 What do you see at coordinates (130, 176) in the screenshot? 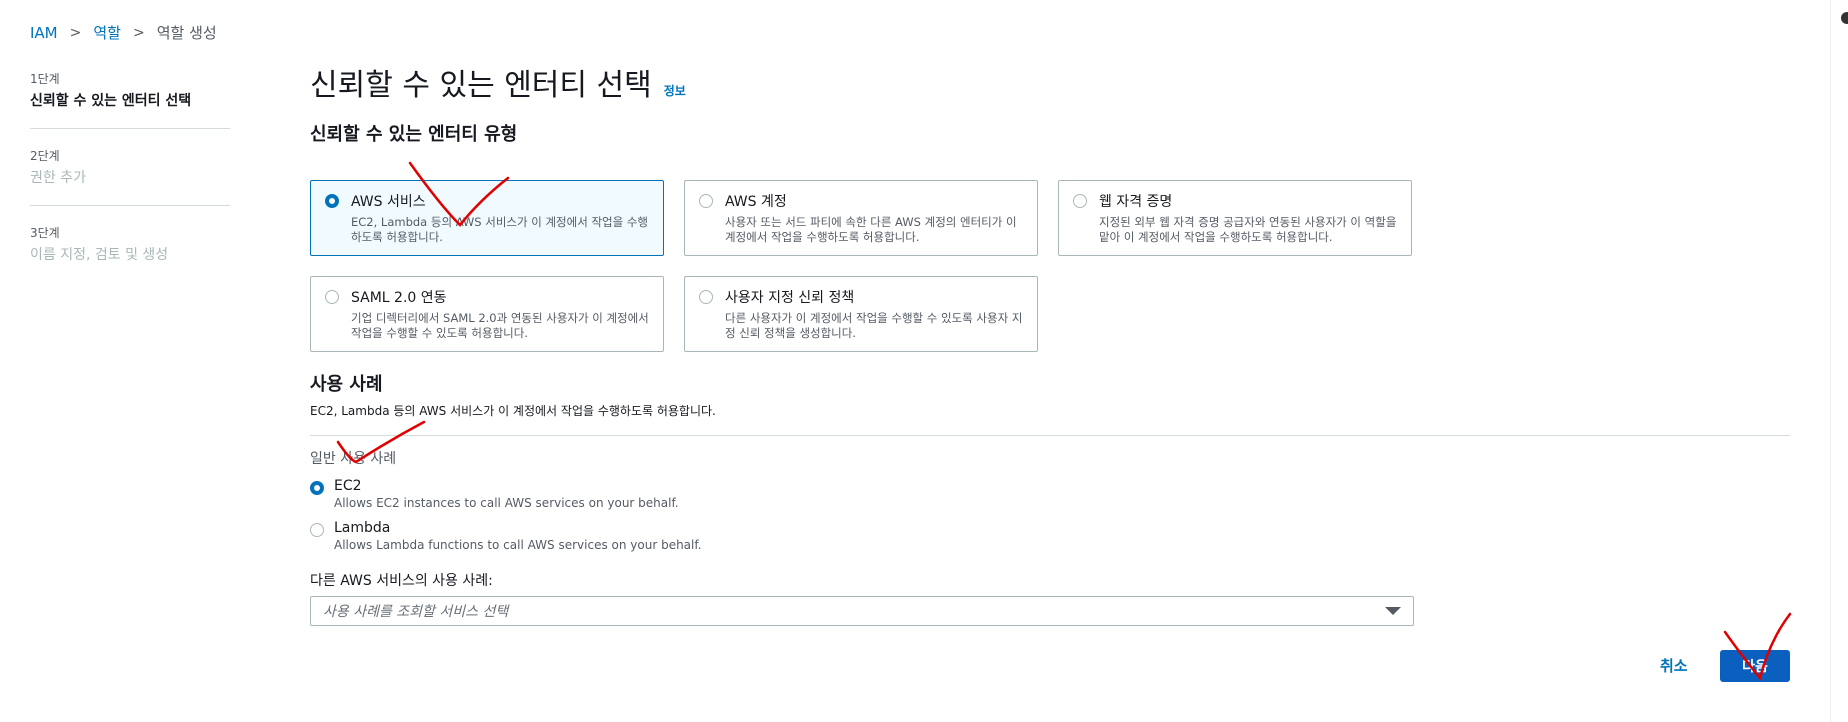
I see `step-2: 2단계 권한 추가` at bounding box center [130, 176].